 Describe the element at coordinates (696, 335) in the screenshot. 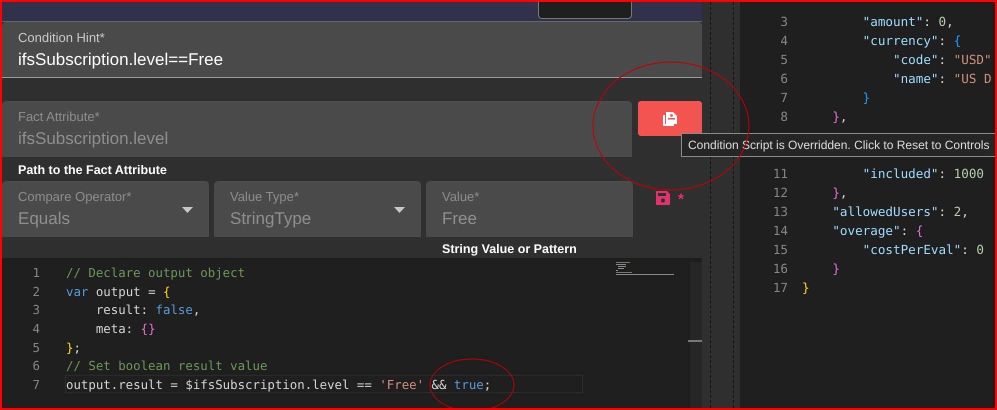

I see `scrollbar` at that location.